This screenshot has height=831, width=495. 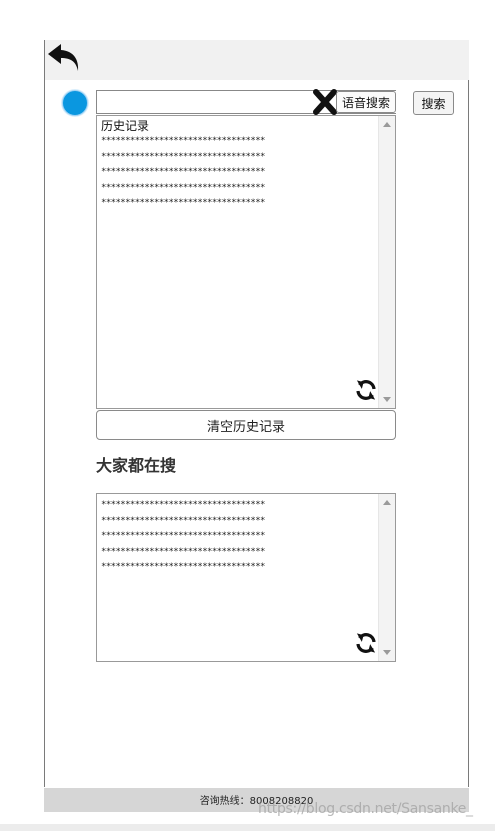 What do you see at coordinates (125, 126) in the screenshot?
I see `history-heading: 历史记录` at bounding box center [125, 126].